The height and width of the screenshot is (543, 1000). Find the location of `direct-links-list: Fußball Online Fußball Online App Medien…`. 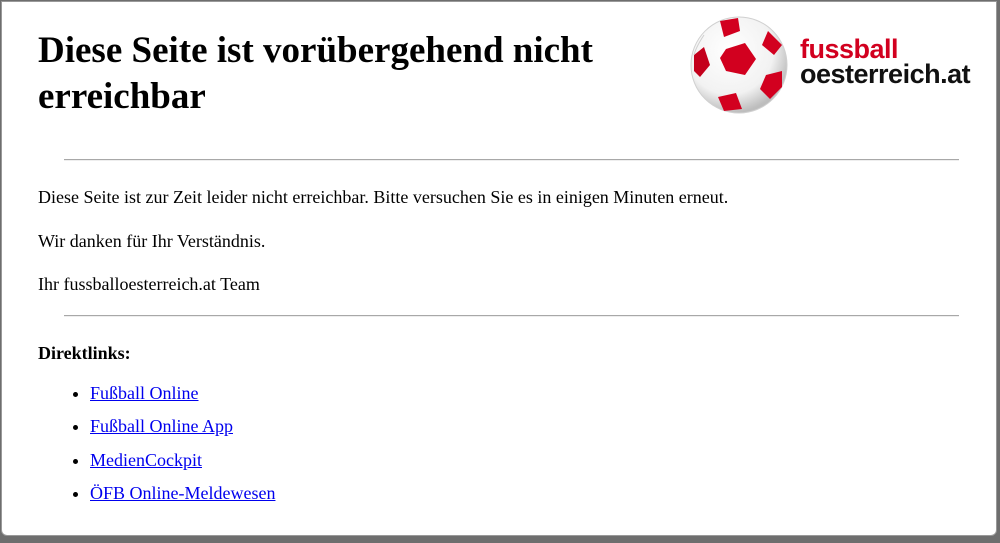

direct-links-list: Fußball Online Fußball Online App Medien… is located at coordinates (156, 448).